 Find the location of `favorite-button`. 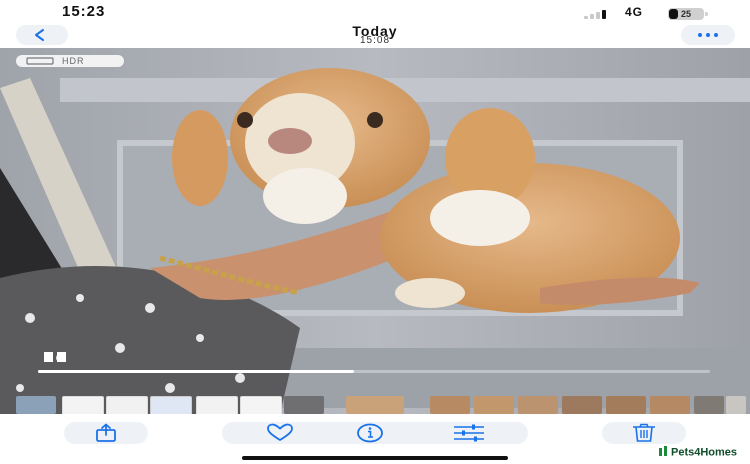

favorite-button is located at coordinates (279, 433).